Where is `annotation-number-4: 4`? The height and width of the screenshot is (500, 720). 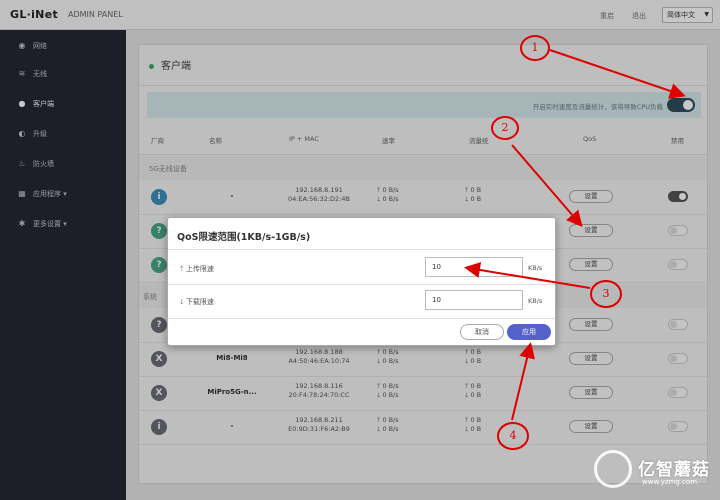 annotation-number-4: 4 is located at coordinates (513, 435).